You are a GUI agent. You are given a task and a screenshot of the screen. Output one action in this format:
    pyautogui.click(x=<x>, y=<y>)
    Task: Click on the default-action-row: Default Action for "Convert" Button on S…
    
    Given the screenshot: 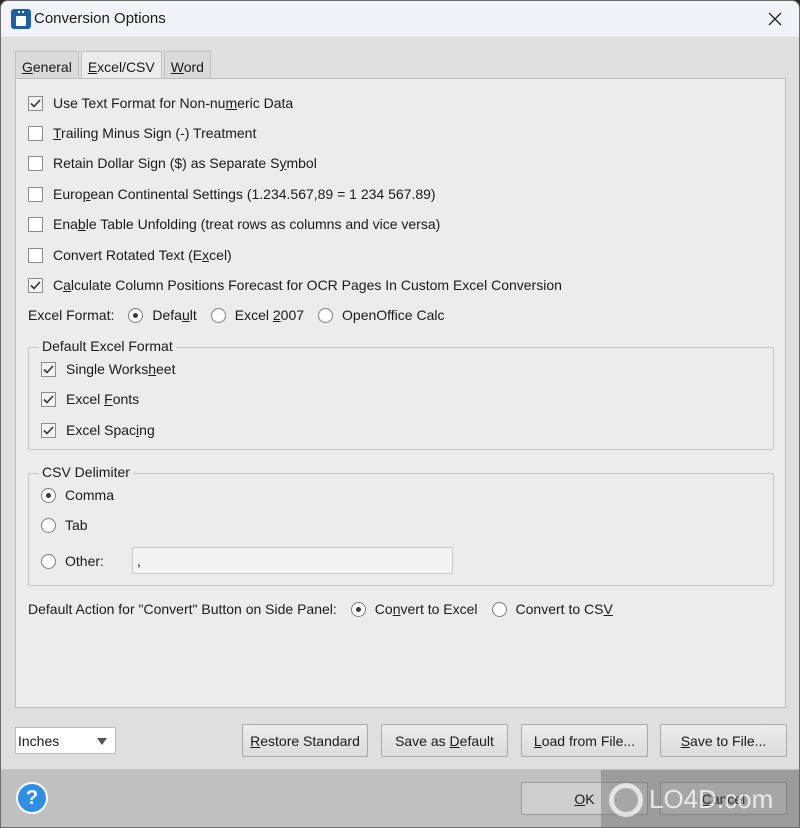 What is the action you would take?
    pyautogui.click(x=320, y=609)
    